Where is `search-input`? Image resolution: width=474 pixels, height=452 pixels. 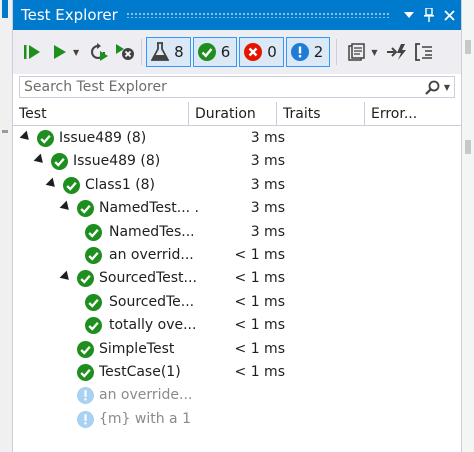 search-input is located at coordinates (221, 87).